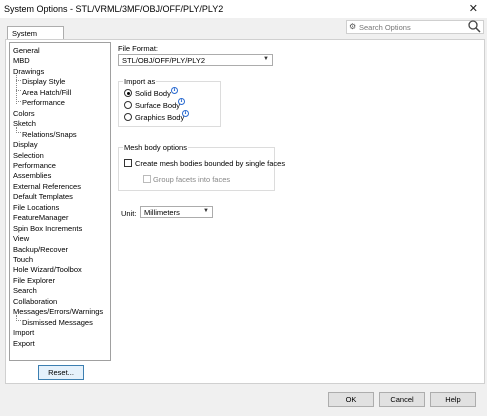 The height and width of the screenshot is (416, 487). I want to click on tree-item: External References, so click(47, 186).